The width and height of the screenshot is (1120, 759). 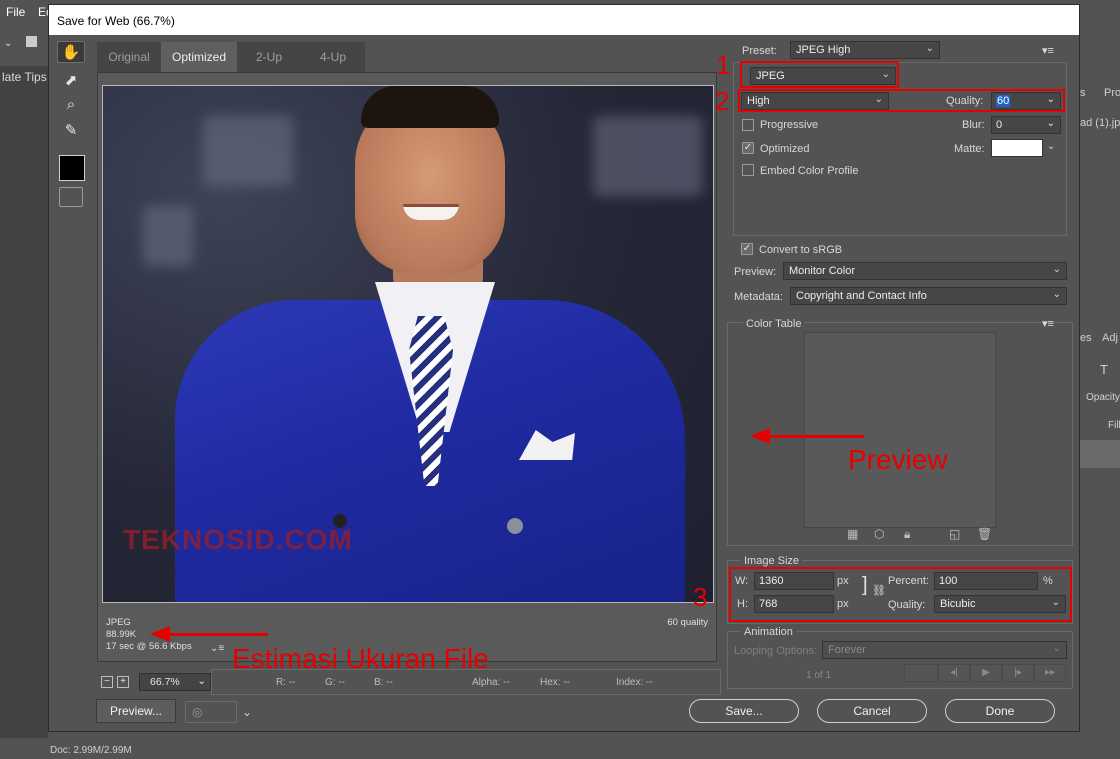 I want to click on optimize-menu-icon: ▾≡, so click(x=1048, y=50).